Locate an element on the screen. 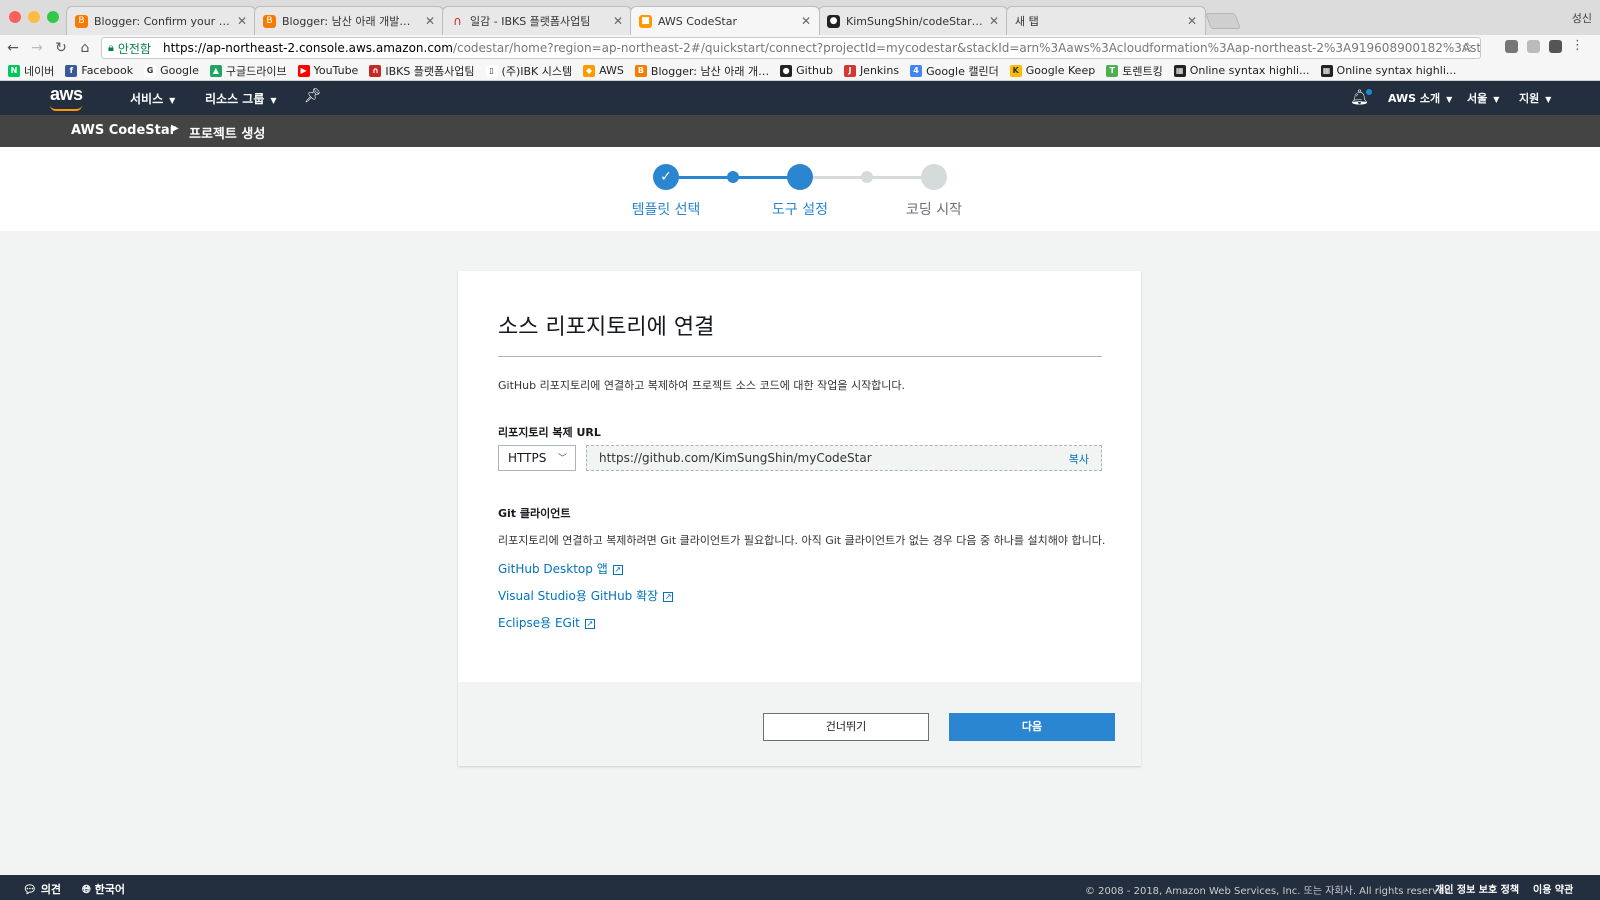 The height and width of the screenshot is (900, 1600). bookmark-icon: T is located at coordinates (1112, 70).